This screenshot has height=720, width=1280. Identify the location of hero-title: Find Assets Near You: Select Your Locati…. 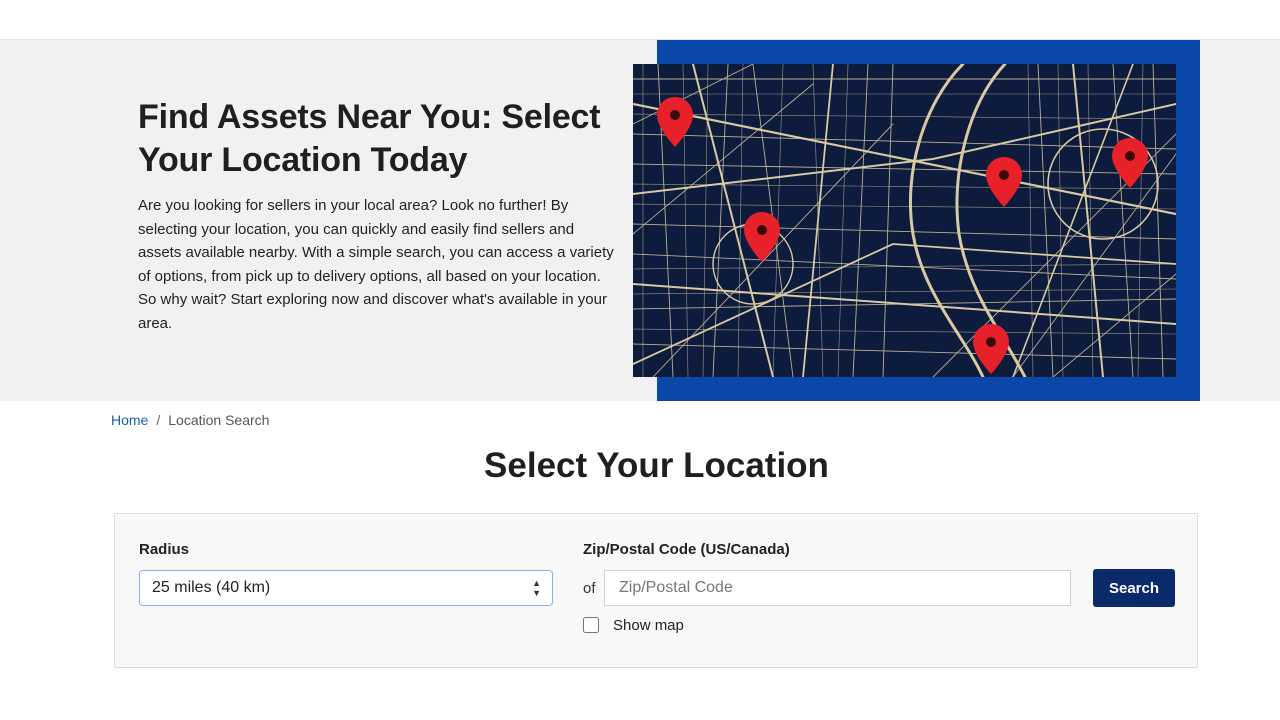
(369, 138).